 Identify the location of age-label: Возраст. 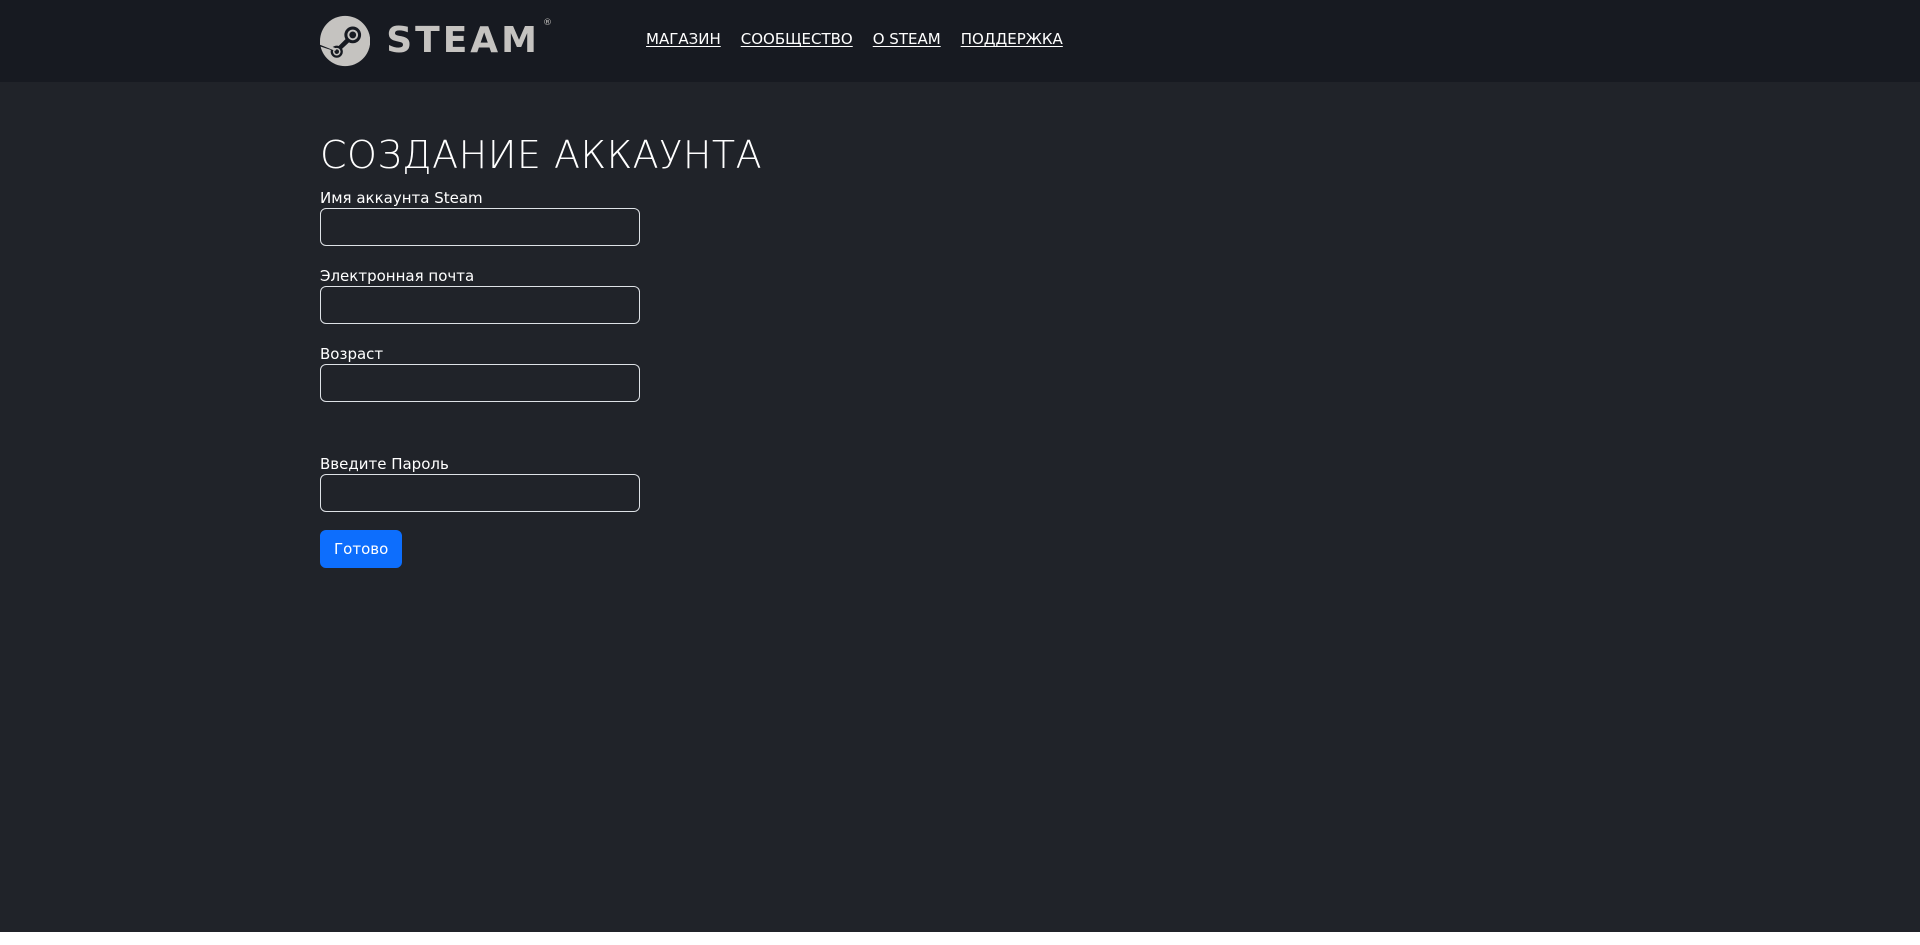
(352, 354).